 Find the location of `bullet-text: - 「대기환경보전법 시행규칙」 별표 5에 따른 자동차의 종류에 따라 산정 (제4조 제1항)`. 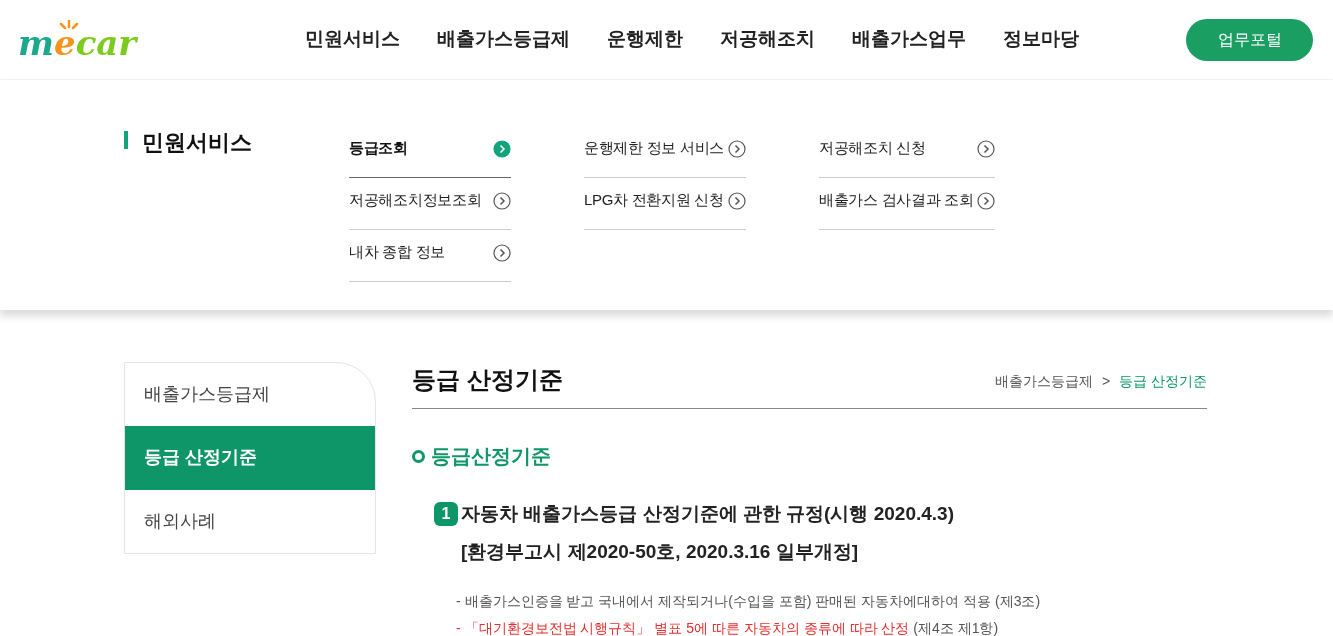

bullet-text: - 「대기환경보전법 시행규칙」 별표 5에 따른 자동차의 종류에 따라 산정 (제4조 제1항) is located at coordinates (728, 627).